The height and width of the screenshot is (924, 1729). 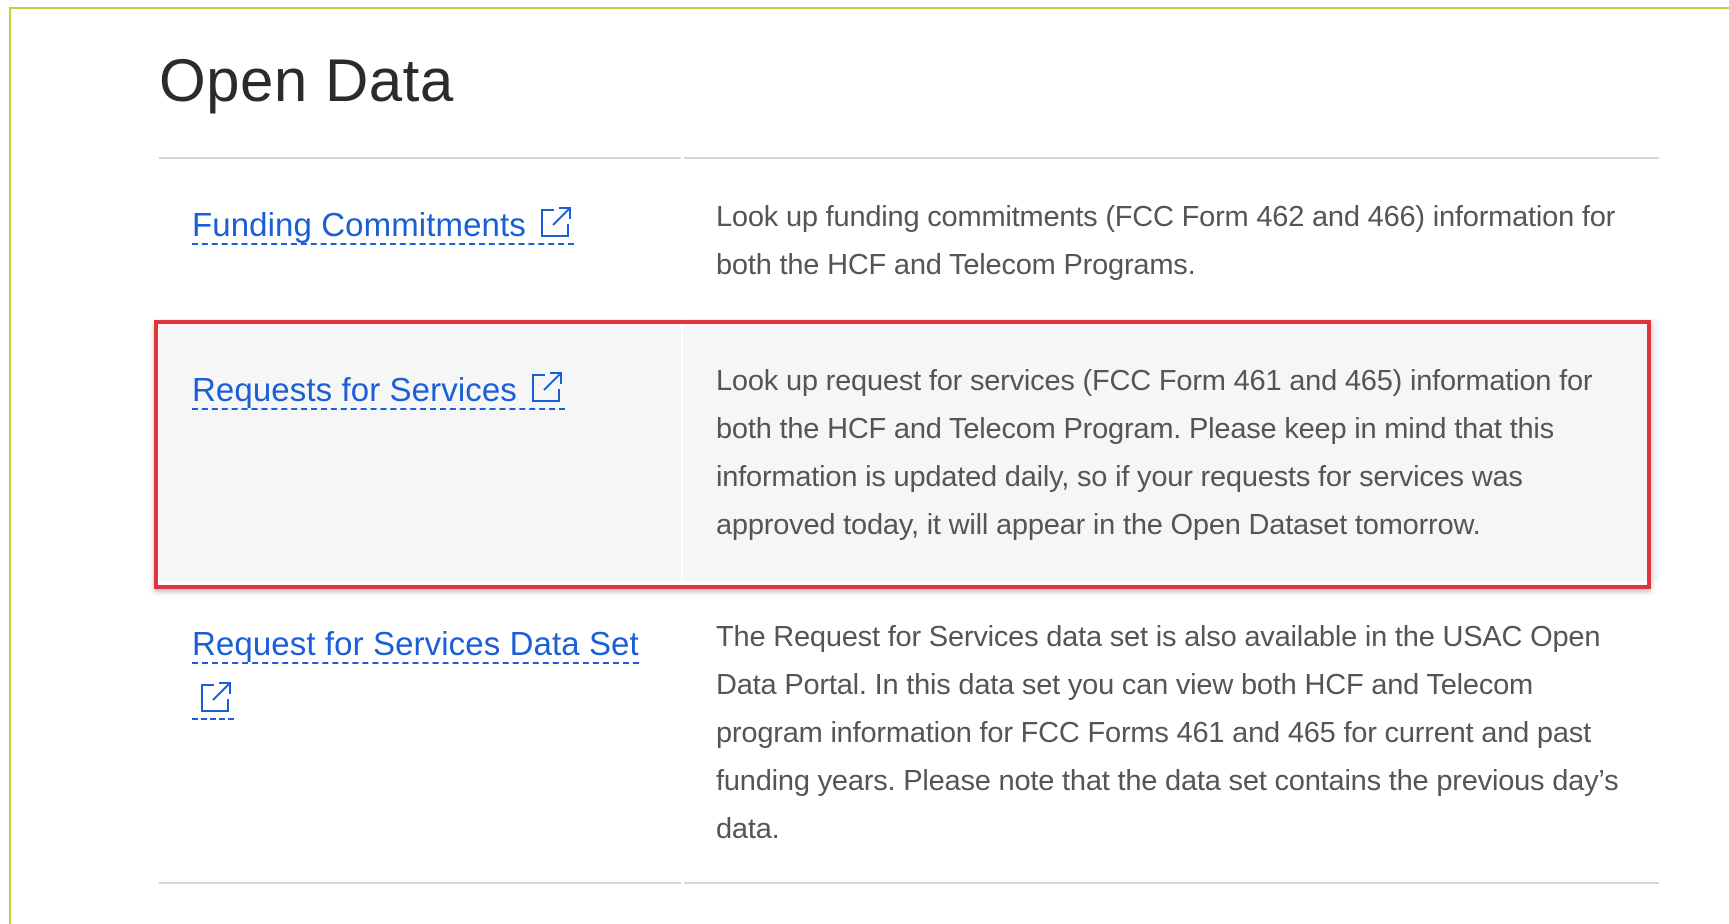 I want to click on page-title: Open Data, so click(x=306, y=80).